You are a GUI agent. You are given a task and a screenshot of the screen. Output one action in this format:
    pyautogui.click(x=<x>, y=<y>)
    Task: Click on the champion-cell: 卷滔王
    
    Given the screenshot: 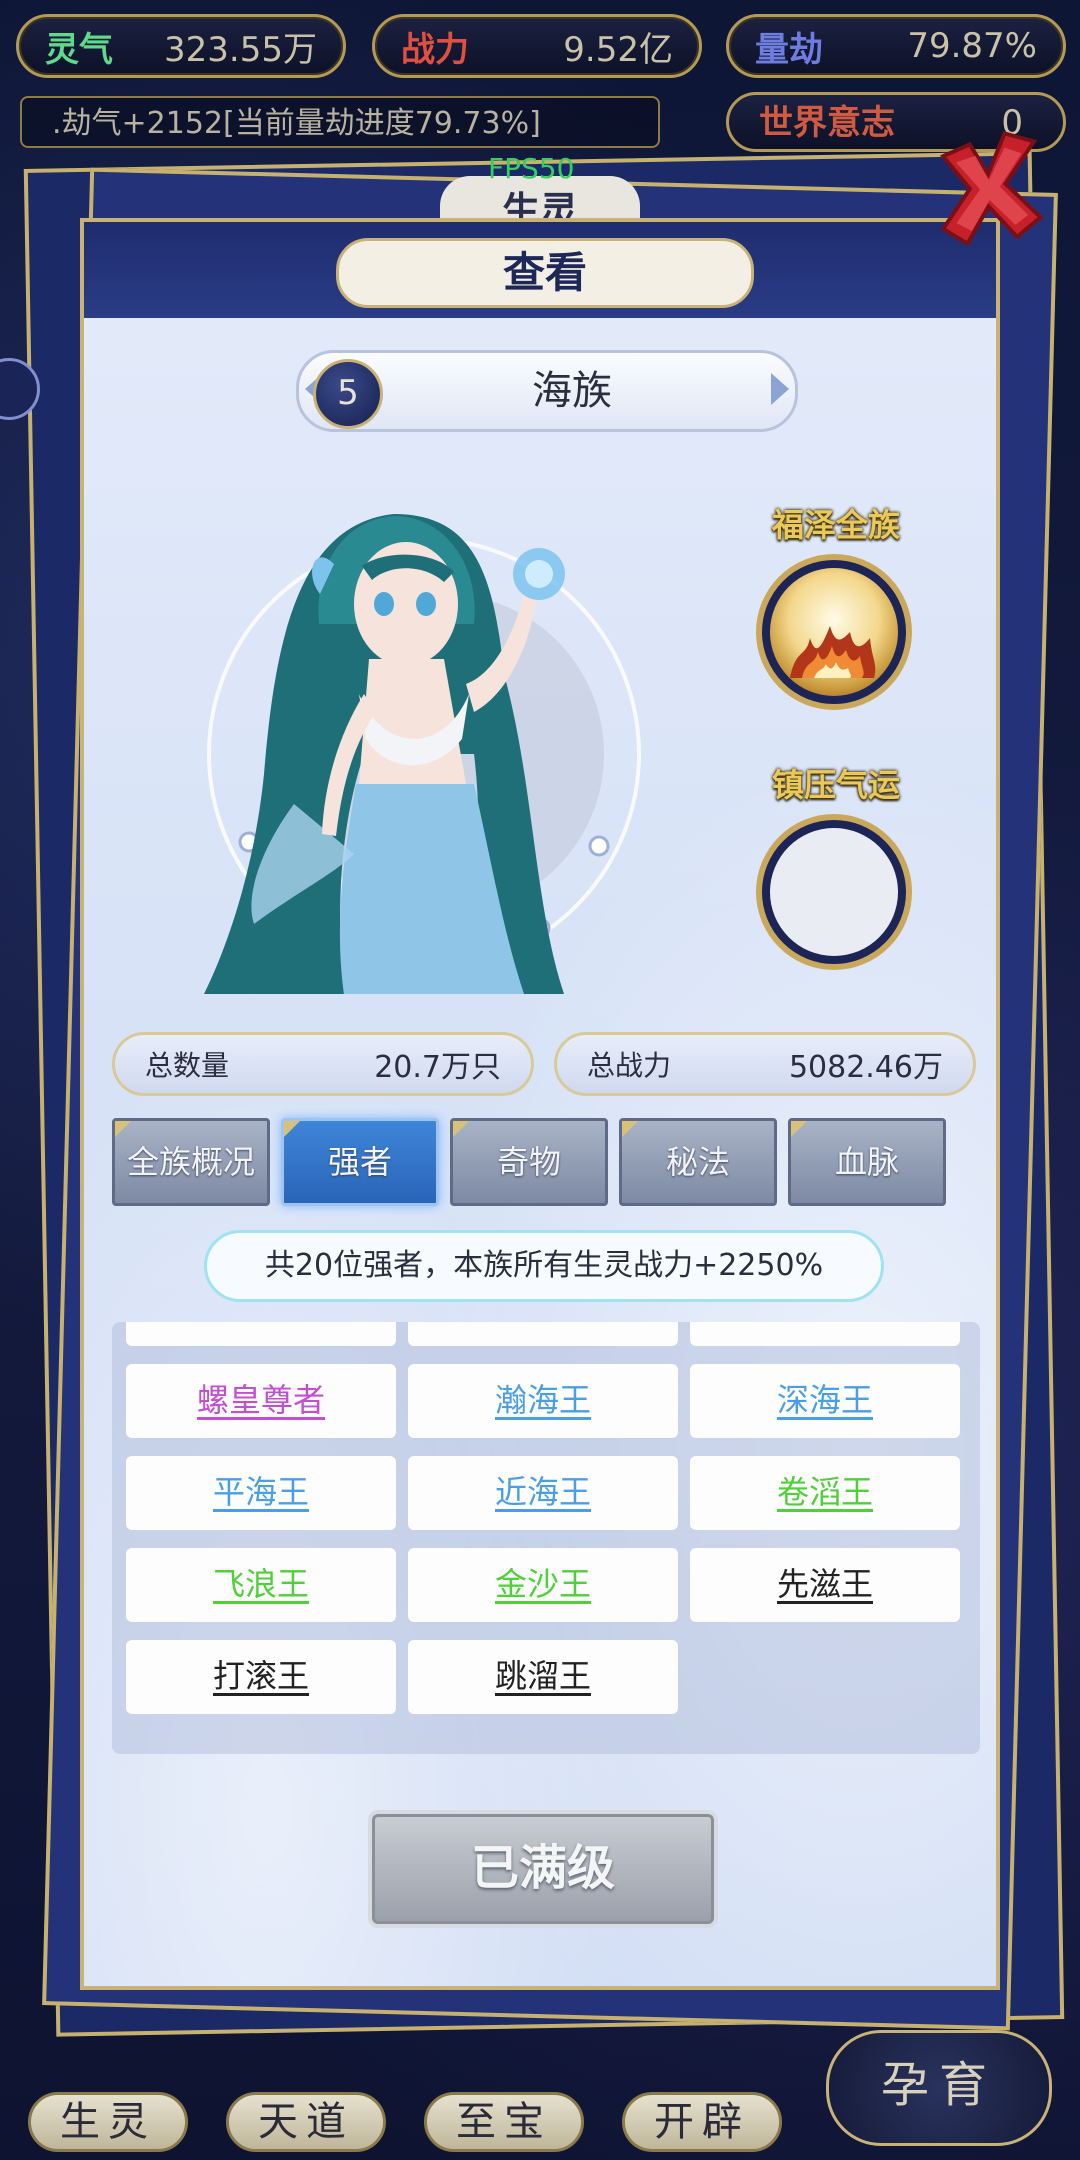 What is the action you would take?
    pyautogui.click(x=825, y=1493)
    